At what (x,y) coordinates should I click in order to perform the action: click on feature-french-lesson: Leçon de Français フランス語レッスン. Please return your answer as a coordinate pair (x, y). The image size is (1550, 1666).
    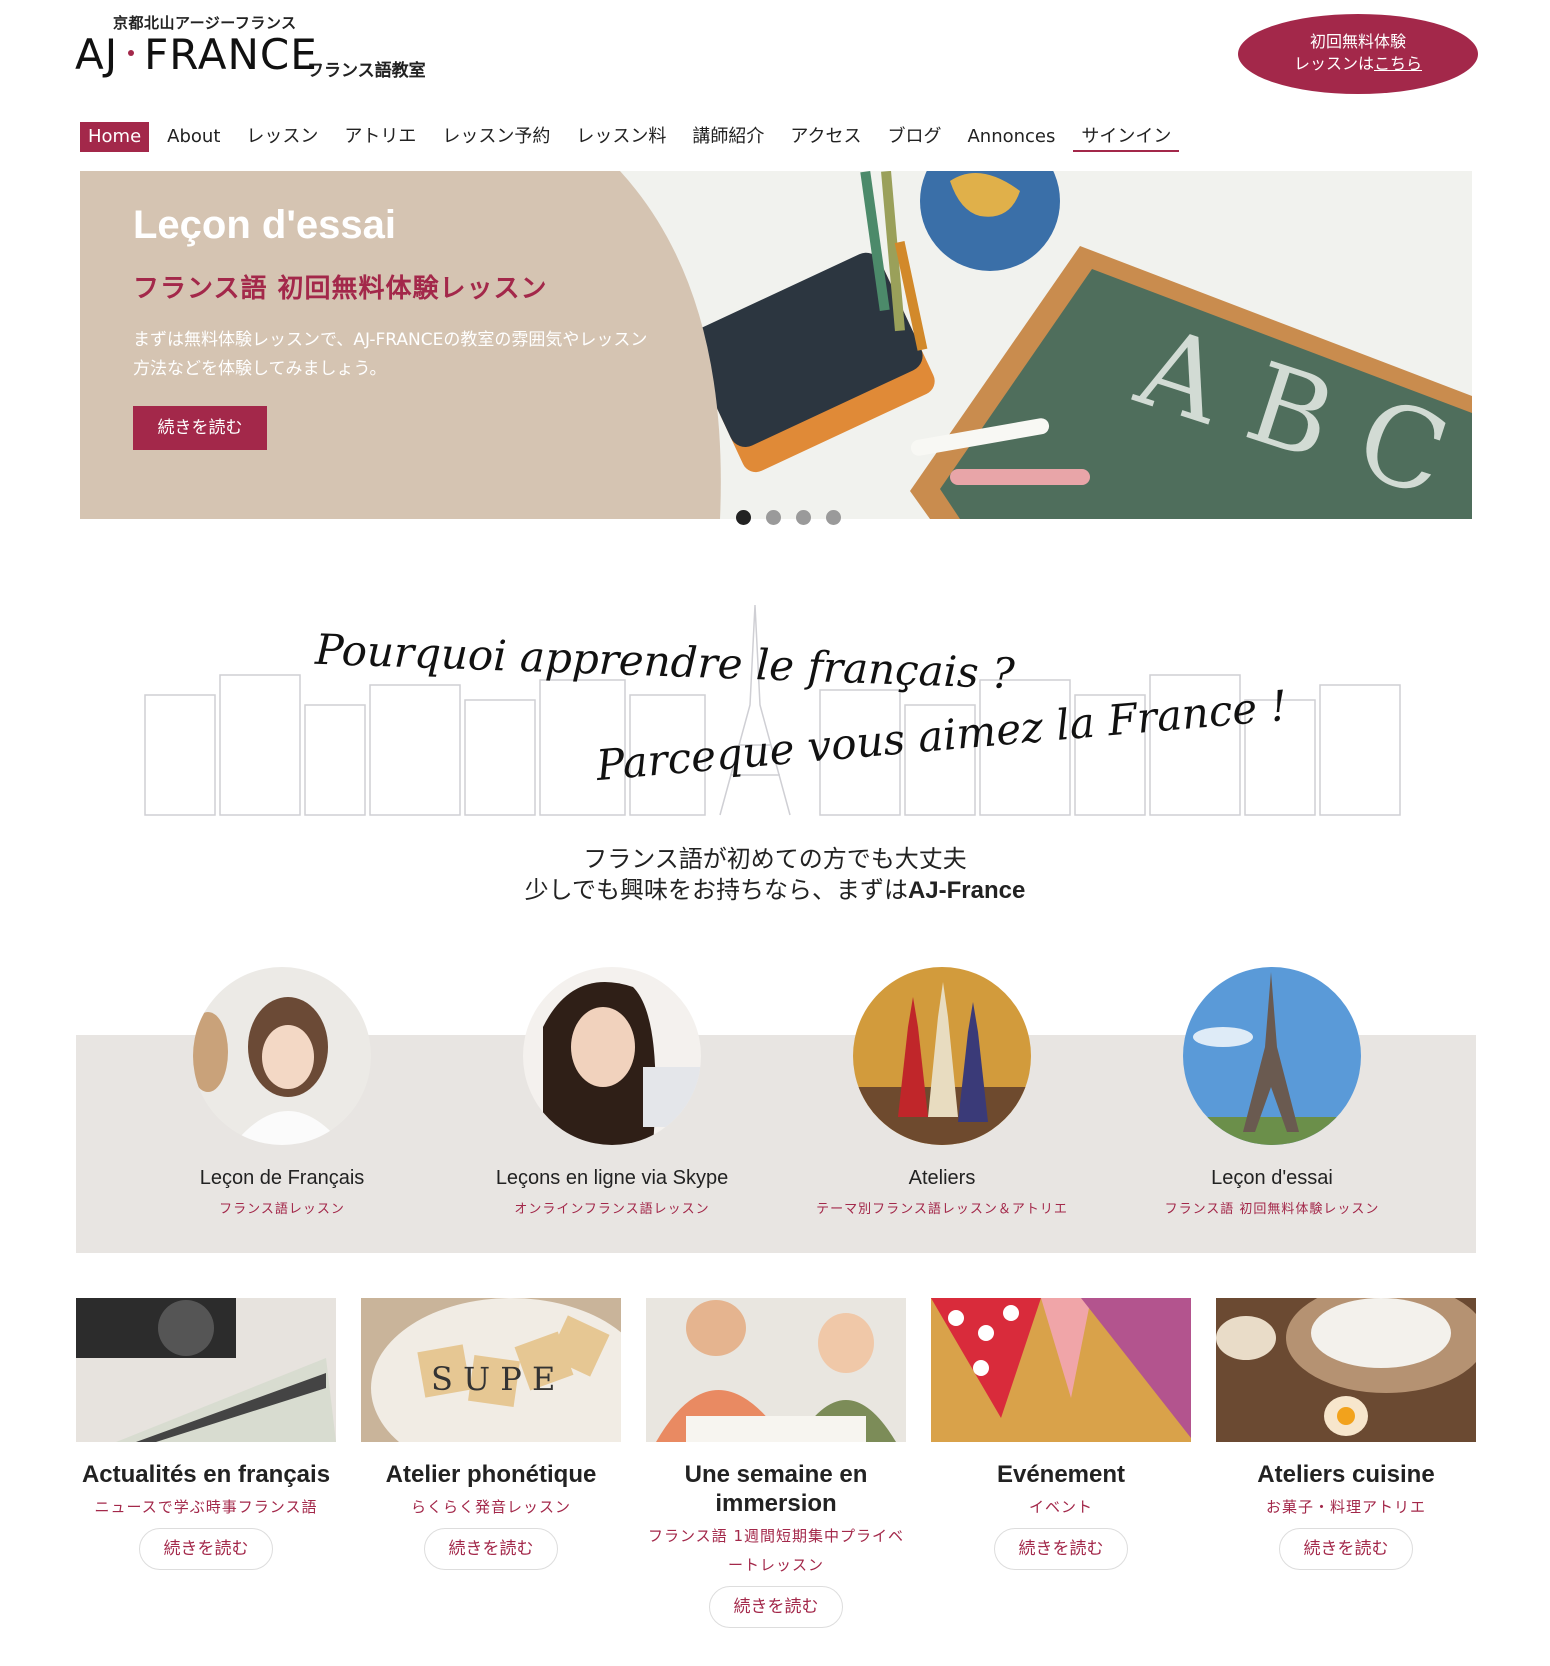
    Looking at the image, I should click on (282, 1092).